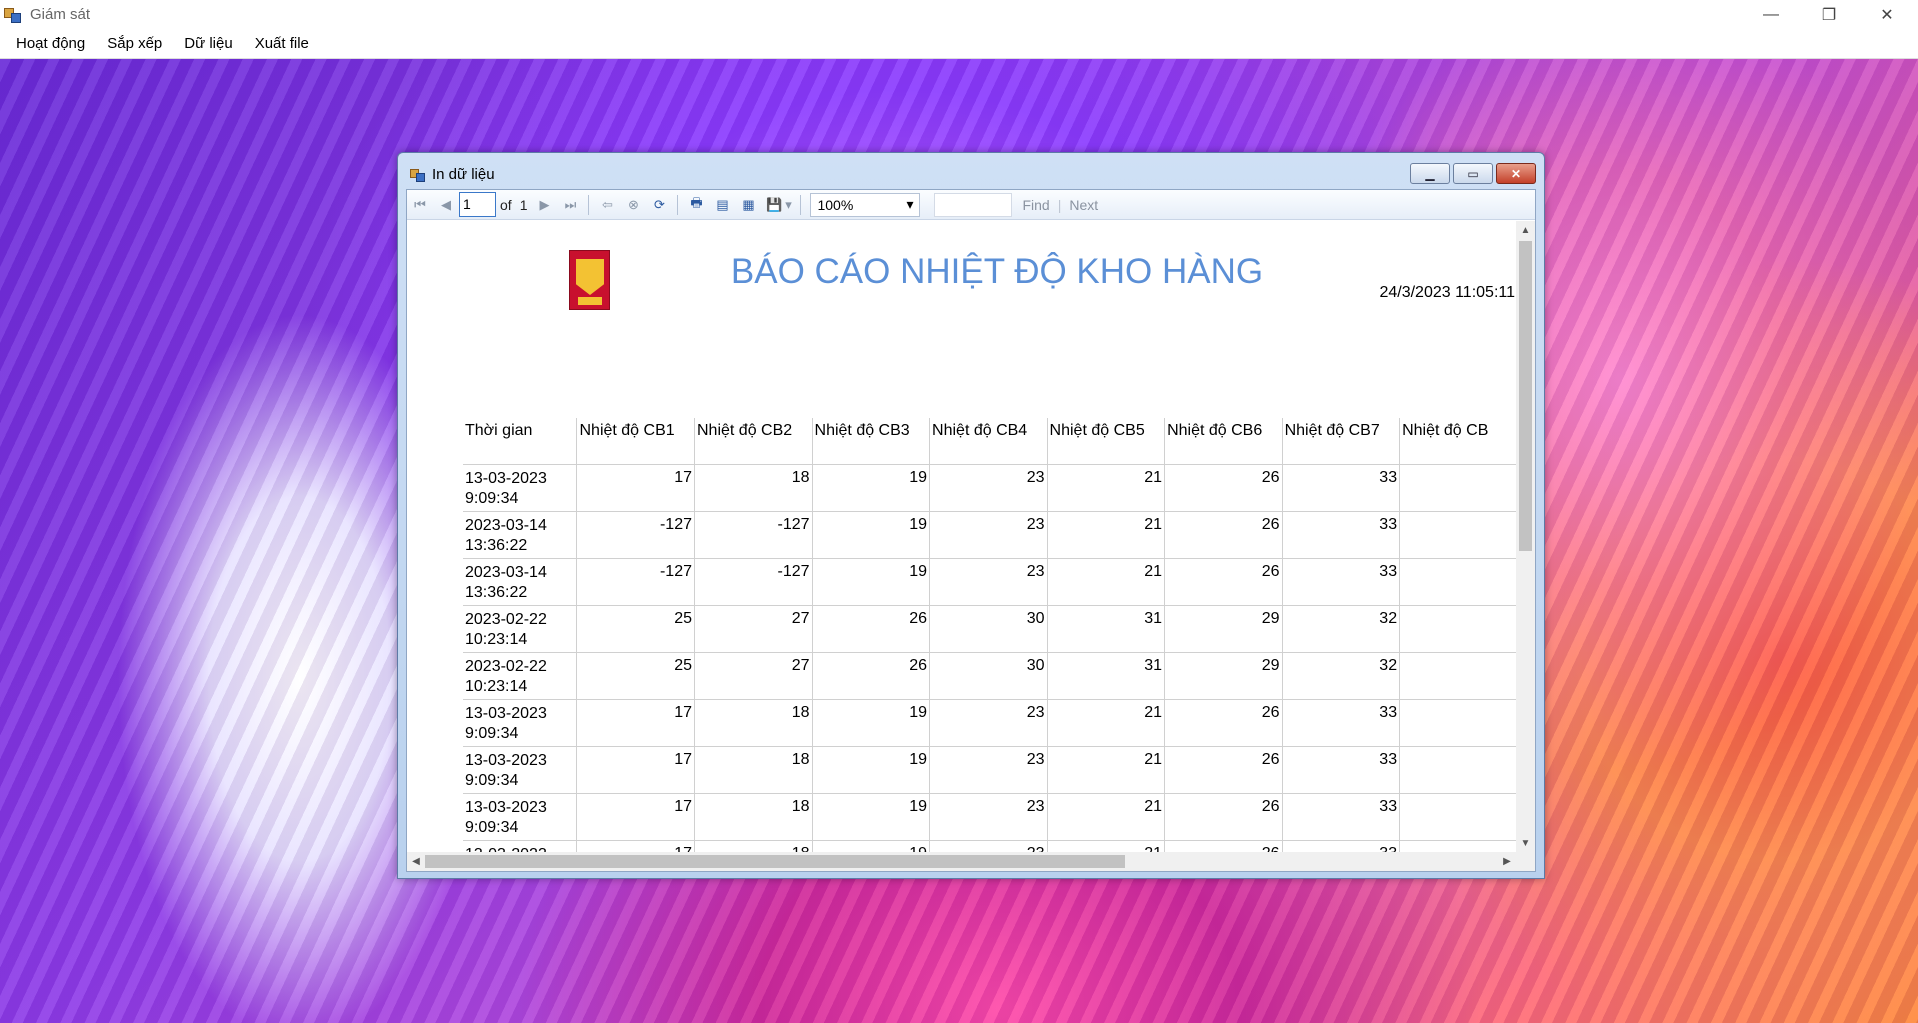  I want to click on chevron-down-icon: ▾, so click(910, 204).